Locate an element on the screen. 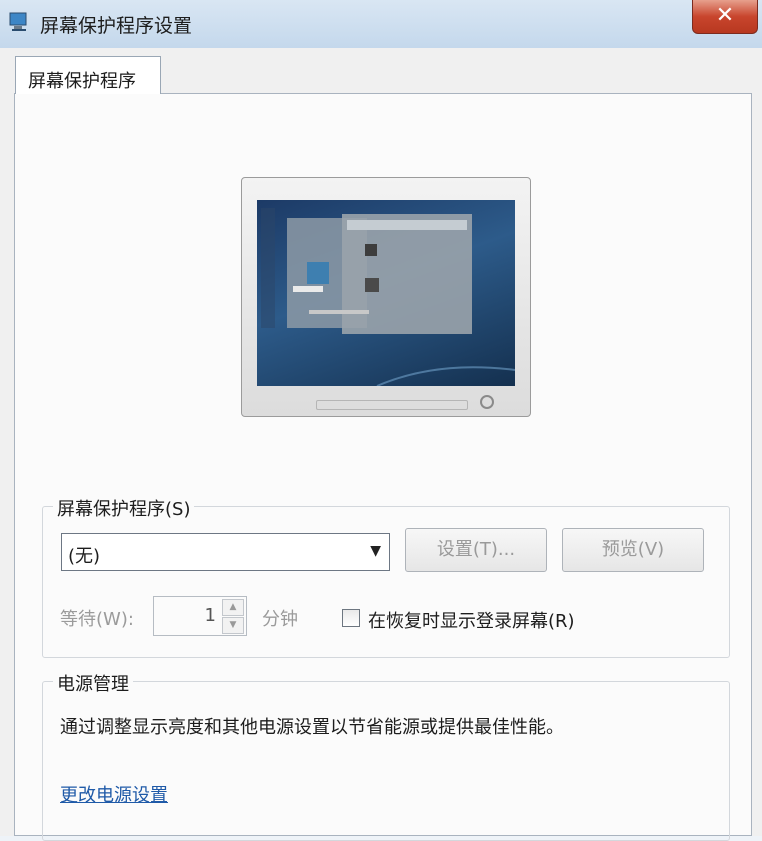 The width and height of the screenshot is (762, 841). desktop-preview-image is located at coordinates (388, 297).